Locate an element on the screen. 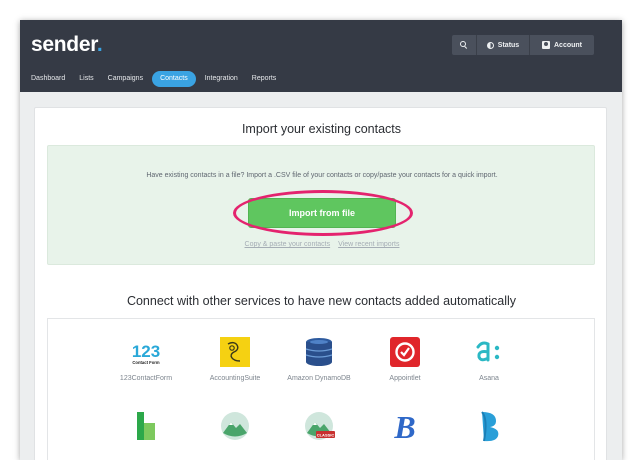 The width and height of the screenshot is (642, 460). header-utility-group: Status Account is located at coordinates (523, 45).